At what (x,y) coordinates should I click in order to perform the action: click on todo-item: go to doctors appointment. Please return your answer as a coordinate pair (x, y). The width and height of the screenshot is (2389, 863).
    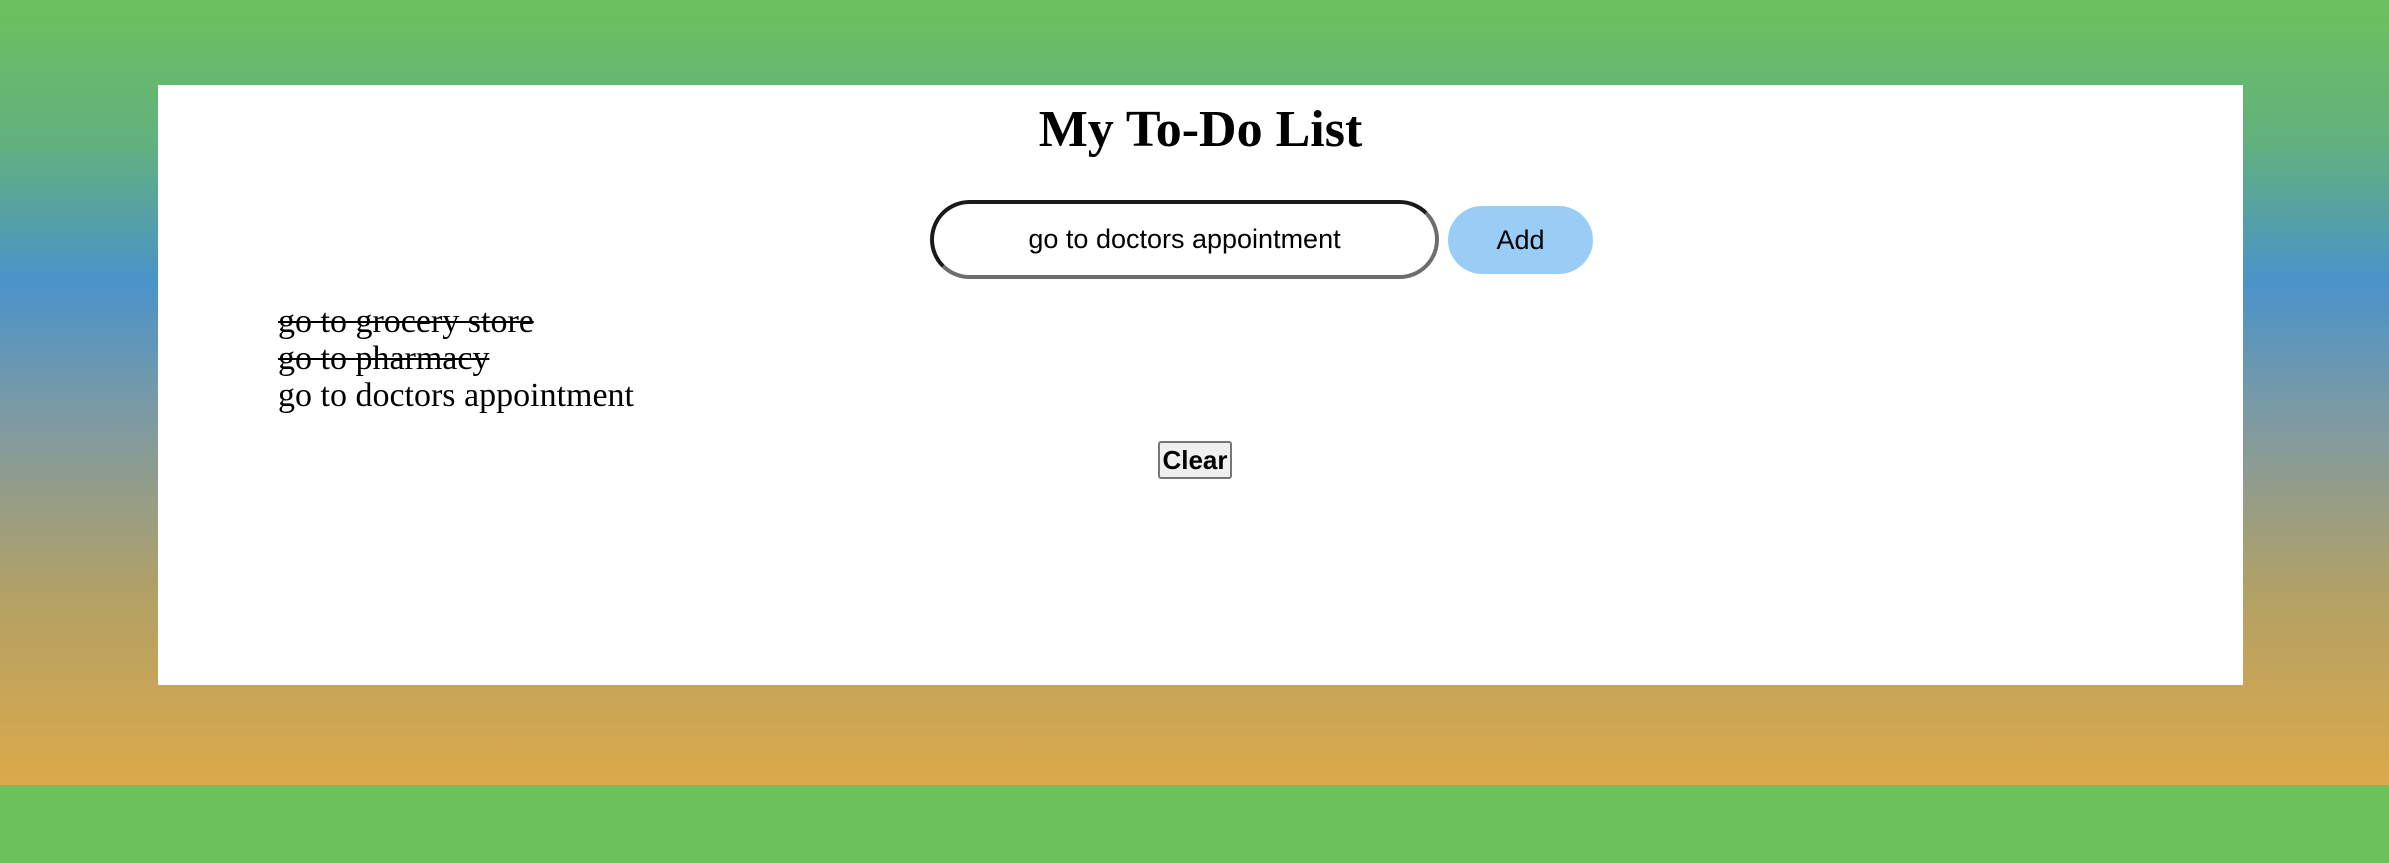
    Looking at the image, I should click on (456, 395).